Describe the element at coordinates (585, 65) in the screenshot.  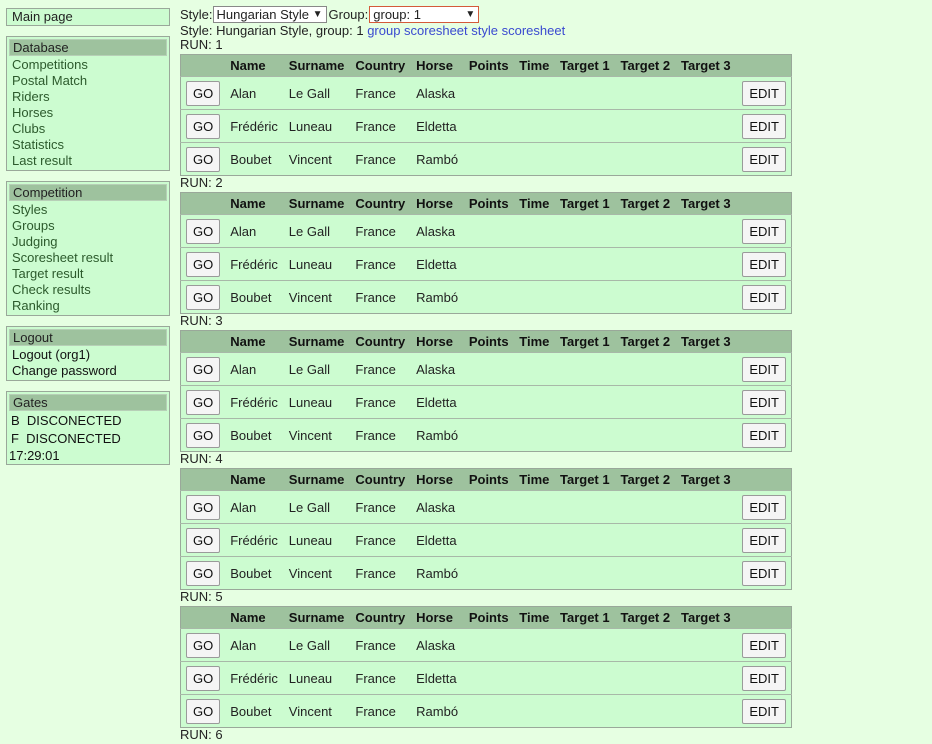
I see `column-header: Target 1` at that location.